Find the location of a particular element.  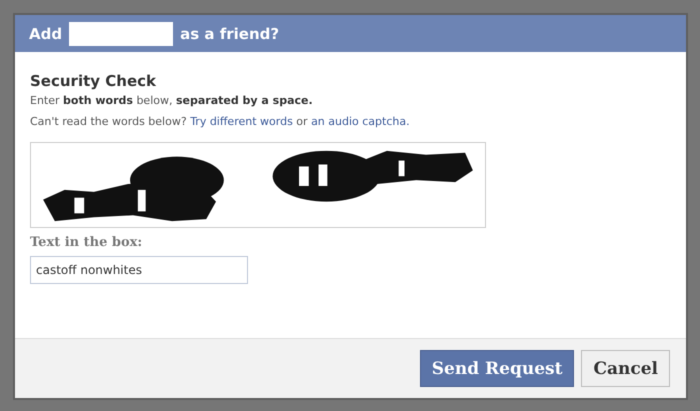

section-heading: Security Check is located at coordinates (93, 81).